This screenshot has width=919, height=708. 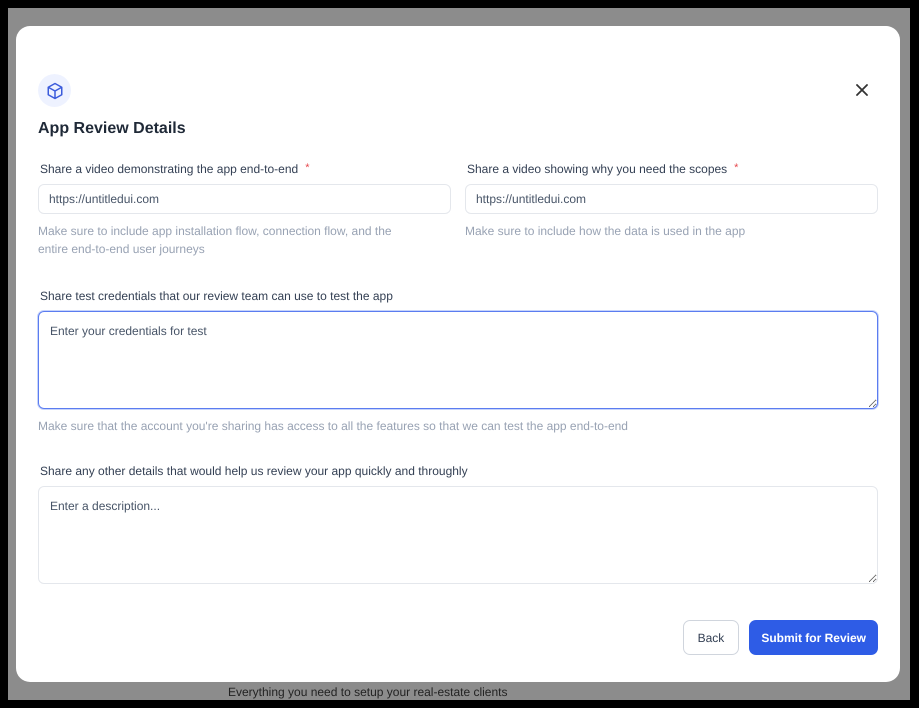 I want to click on field-label: Share a video demonstrating the app end-to-end, so click(x=169, y=169).